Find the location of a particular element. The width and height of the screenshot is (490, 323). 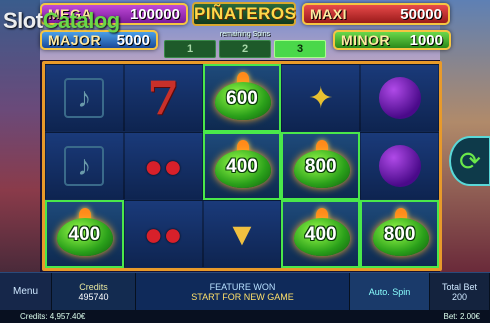

auto-spin-button: Auto. Spin is located at coordinates (390, 291).